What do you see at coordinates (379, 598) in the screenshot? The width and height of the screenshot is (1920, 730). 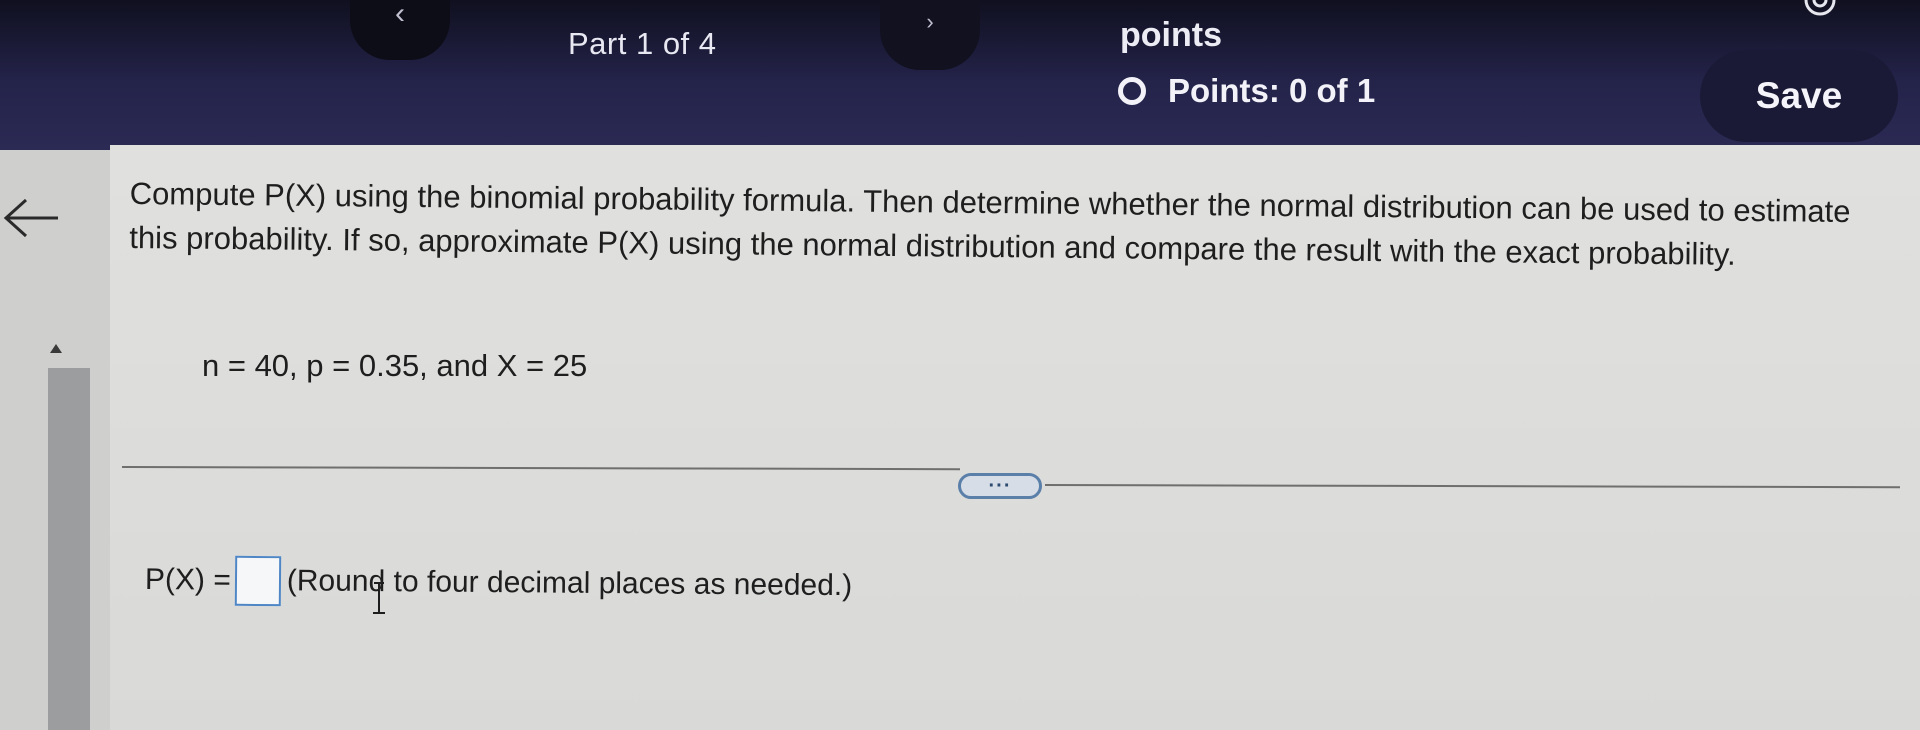 I see `text-cursor-icon` at bounding box center [379, 598].